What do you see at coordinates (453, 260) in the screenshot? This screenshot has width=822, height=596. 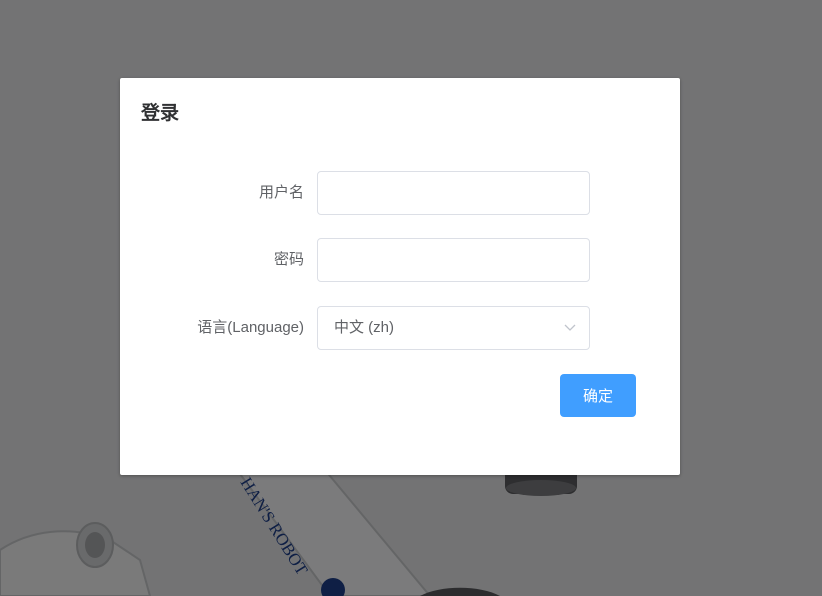 I see `password-input` at bounding box center [453, 260].